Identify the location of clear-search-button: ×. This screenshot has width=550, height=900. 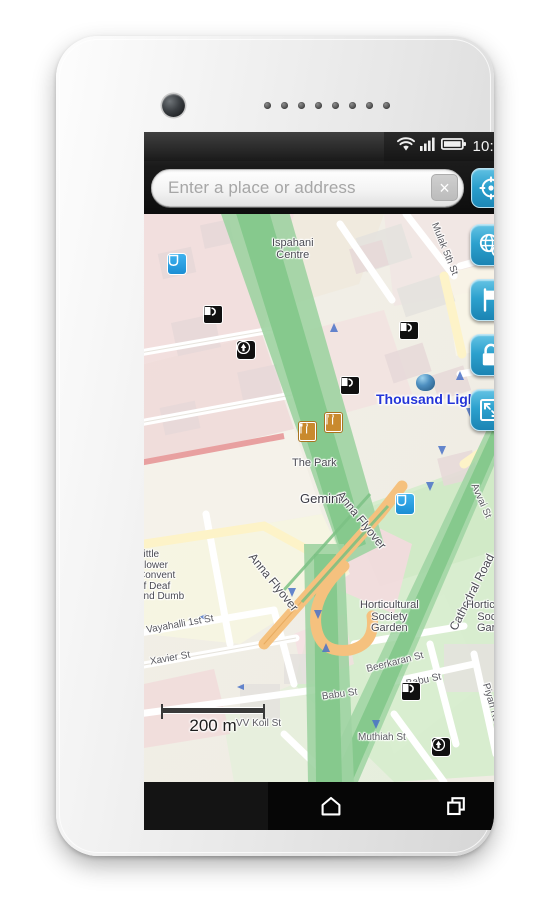
(444, 187).